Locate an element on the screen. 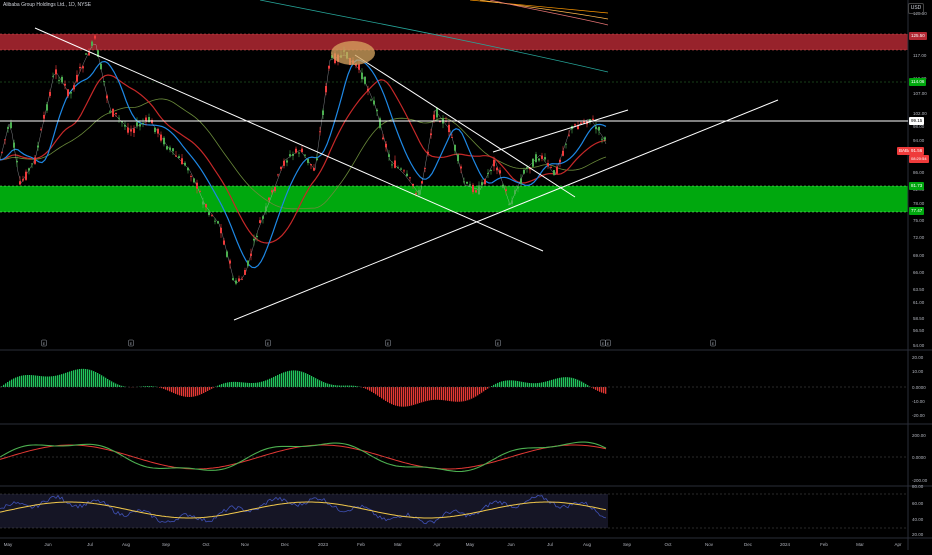  currency-badge: USD is located at coordinates (916, 8).